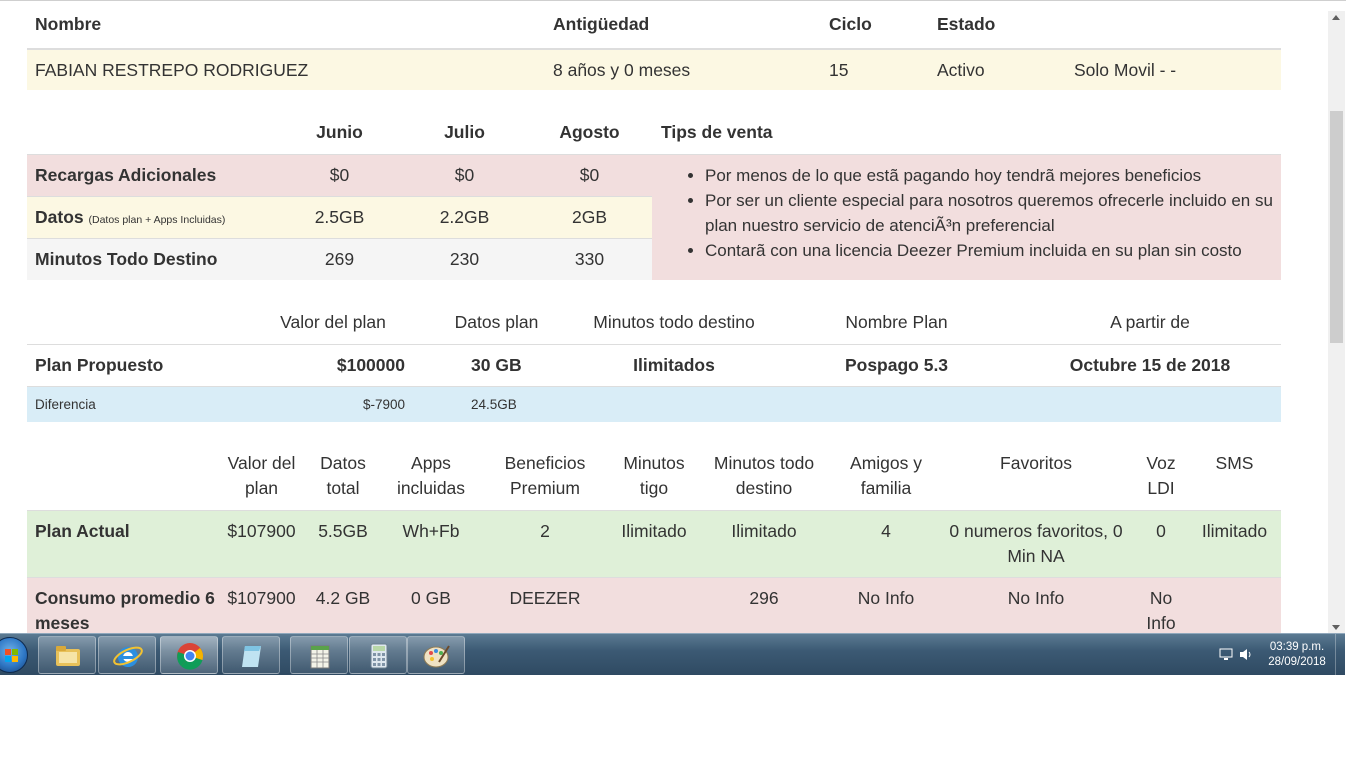  I want to click on header-amigos: Amigos y familia, so click(886, 476).